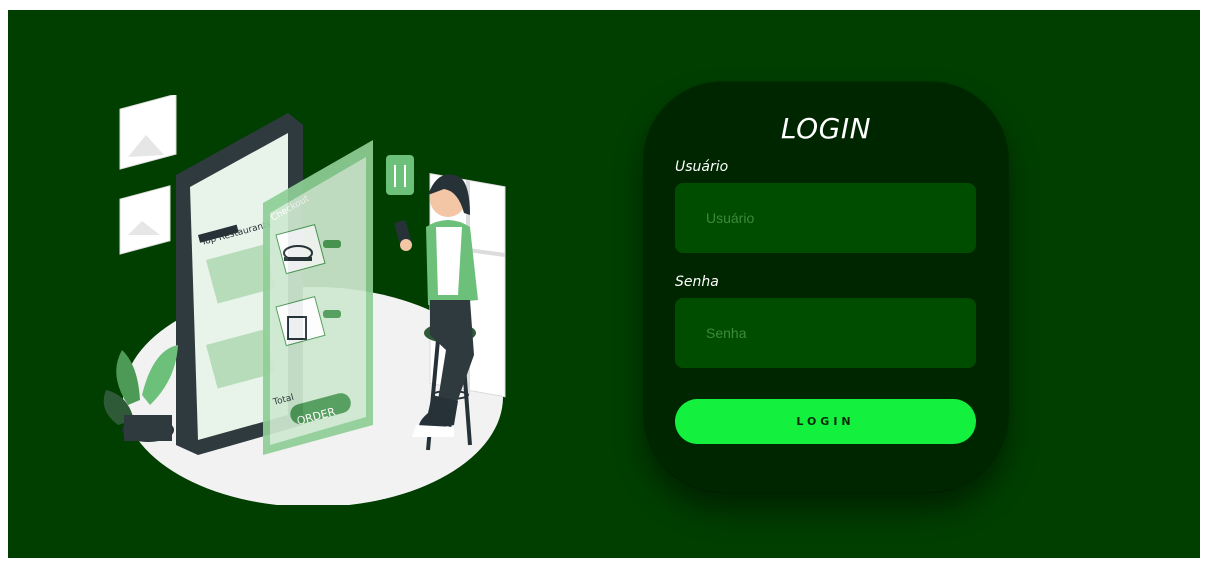 This screenshot has height=563, width=1207. I want to click on login-button: LOGIN, so click(825, 421).